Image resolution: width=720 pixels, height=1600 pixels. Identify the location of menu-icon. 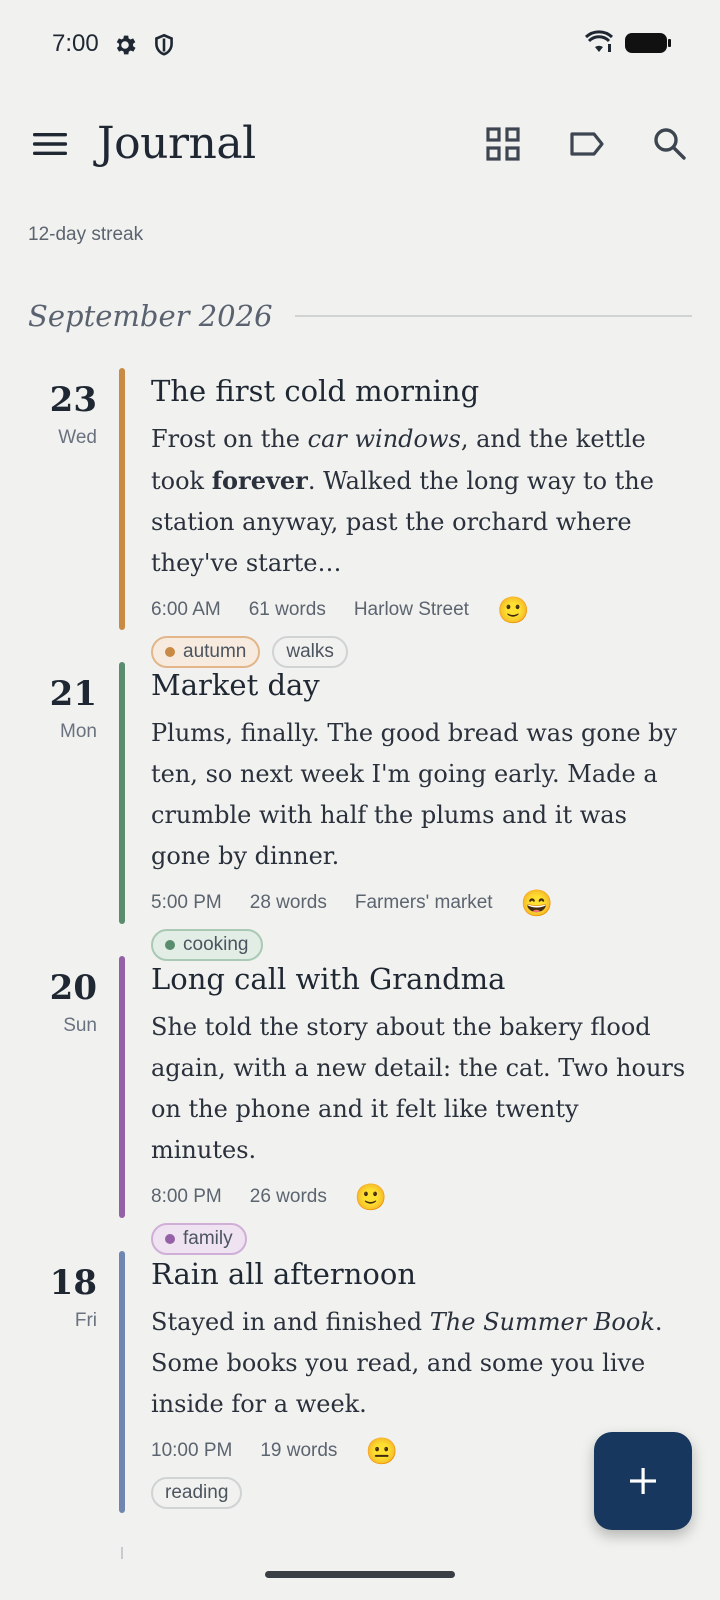
(50, 144).